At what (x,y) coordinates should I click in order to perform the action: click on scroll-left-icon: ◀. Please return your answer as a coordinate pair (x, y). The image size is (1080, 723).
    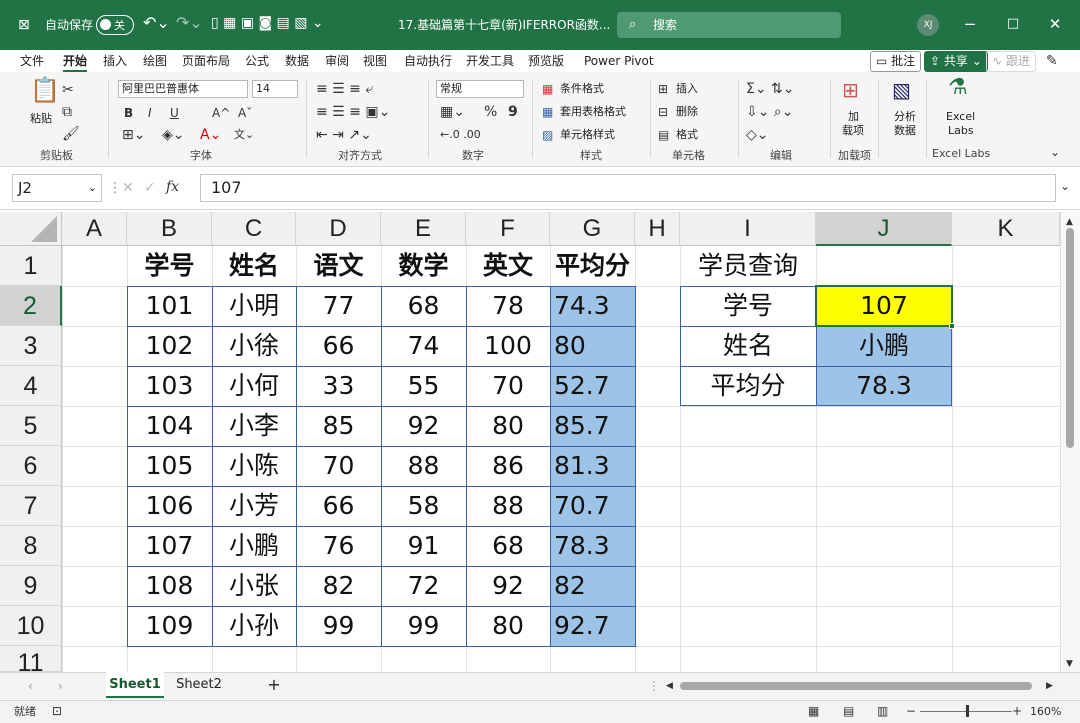
    Looking at the image, I should click on (669, 686).